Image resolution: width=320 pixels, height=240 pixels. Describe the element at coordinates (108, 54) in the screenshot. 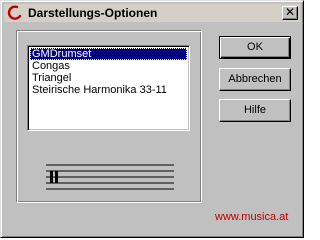

I see `list-item-gmdrumset: GMDrumset` at that location.